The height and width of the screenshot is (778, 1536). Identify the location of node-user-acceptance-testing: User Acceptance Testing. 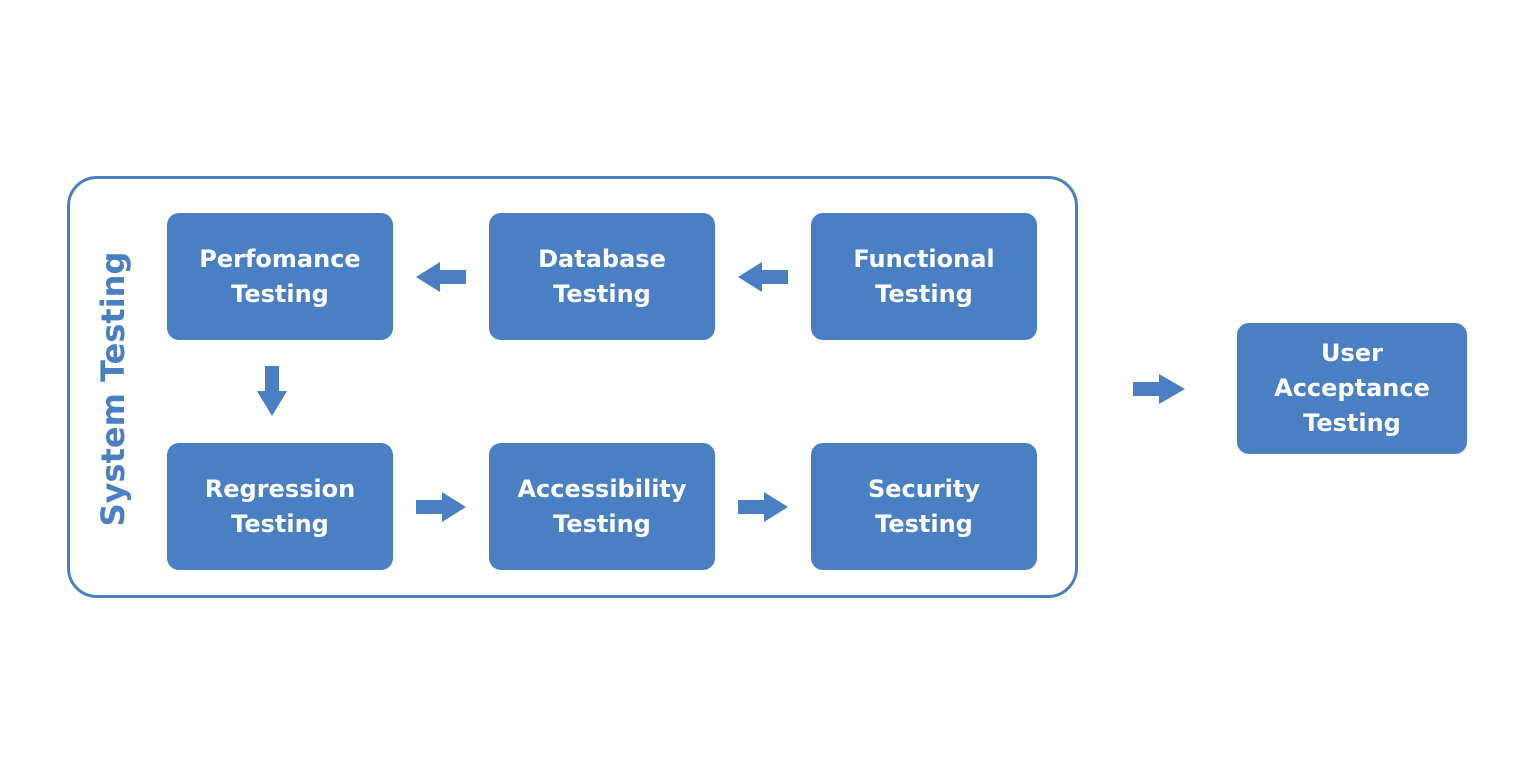
(1352, 388).